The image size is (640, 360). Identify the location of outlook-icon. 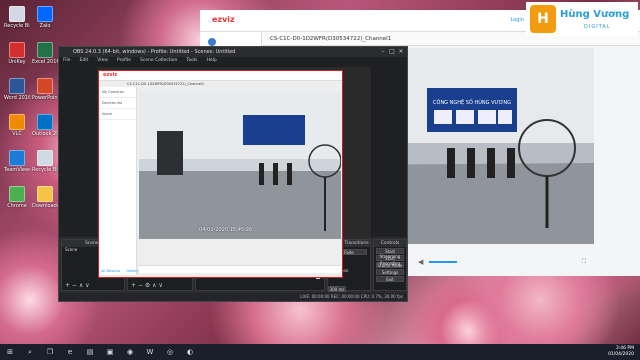
(45, 122).